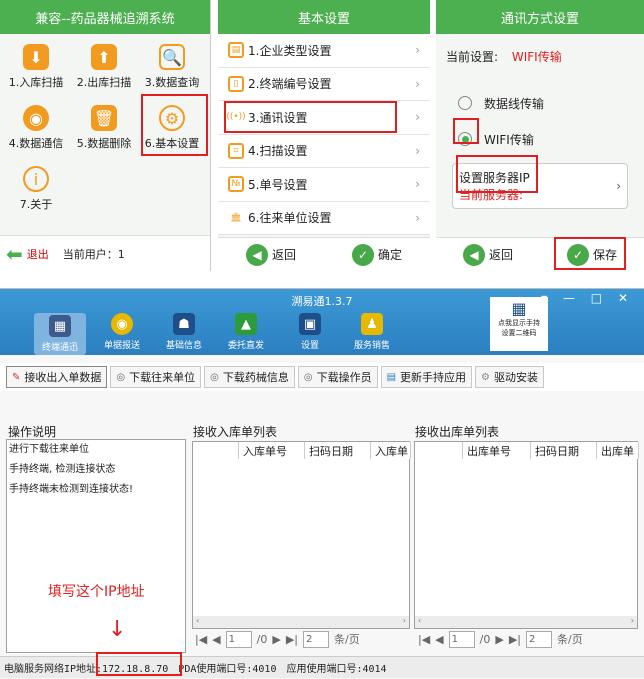 This screenshot has width=644, height=679. I want to click on in-panel-title: 接收入库单列表, so click(235, 432).